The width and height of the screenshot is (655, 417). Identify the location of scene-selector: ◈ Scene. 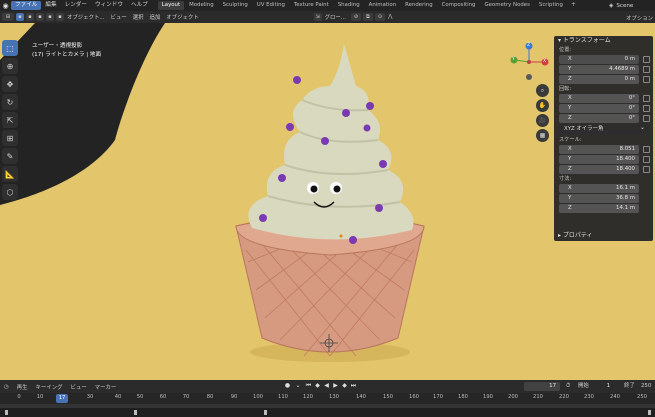
(630, 5).